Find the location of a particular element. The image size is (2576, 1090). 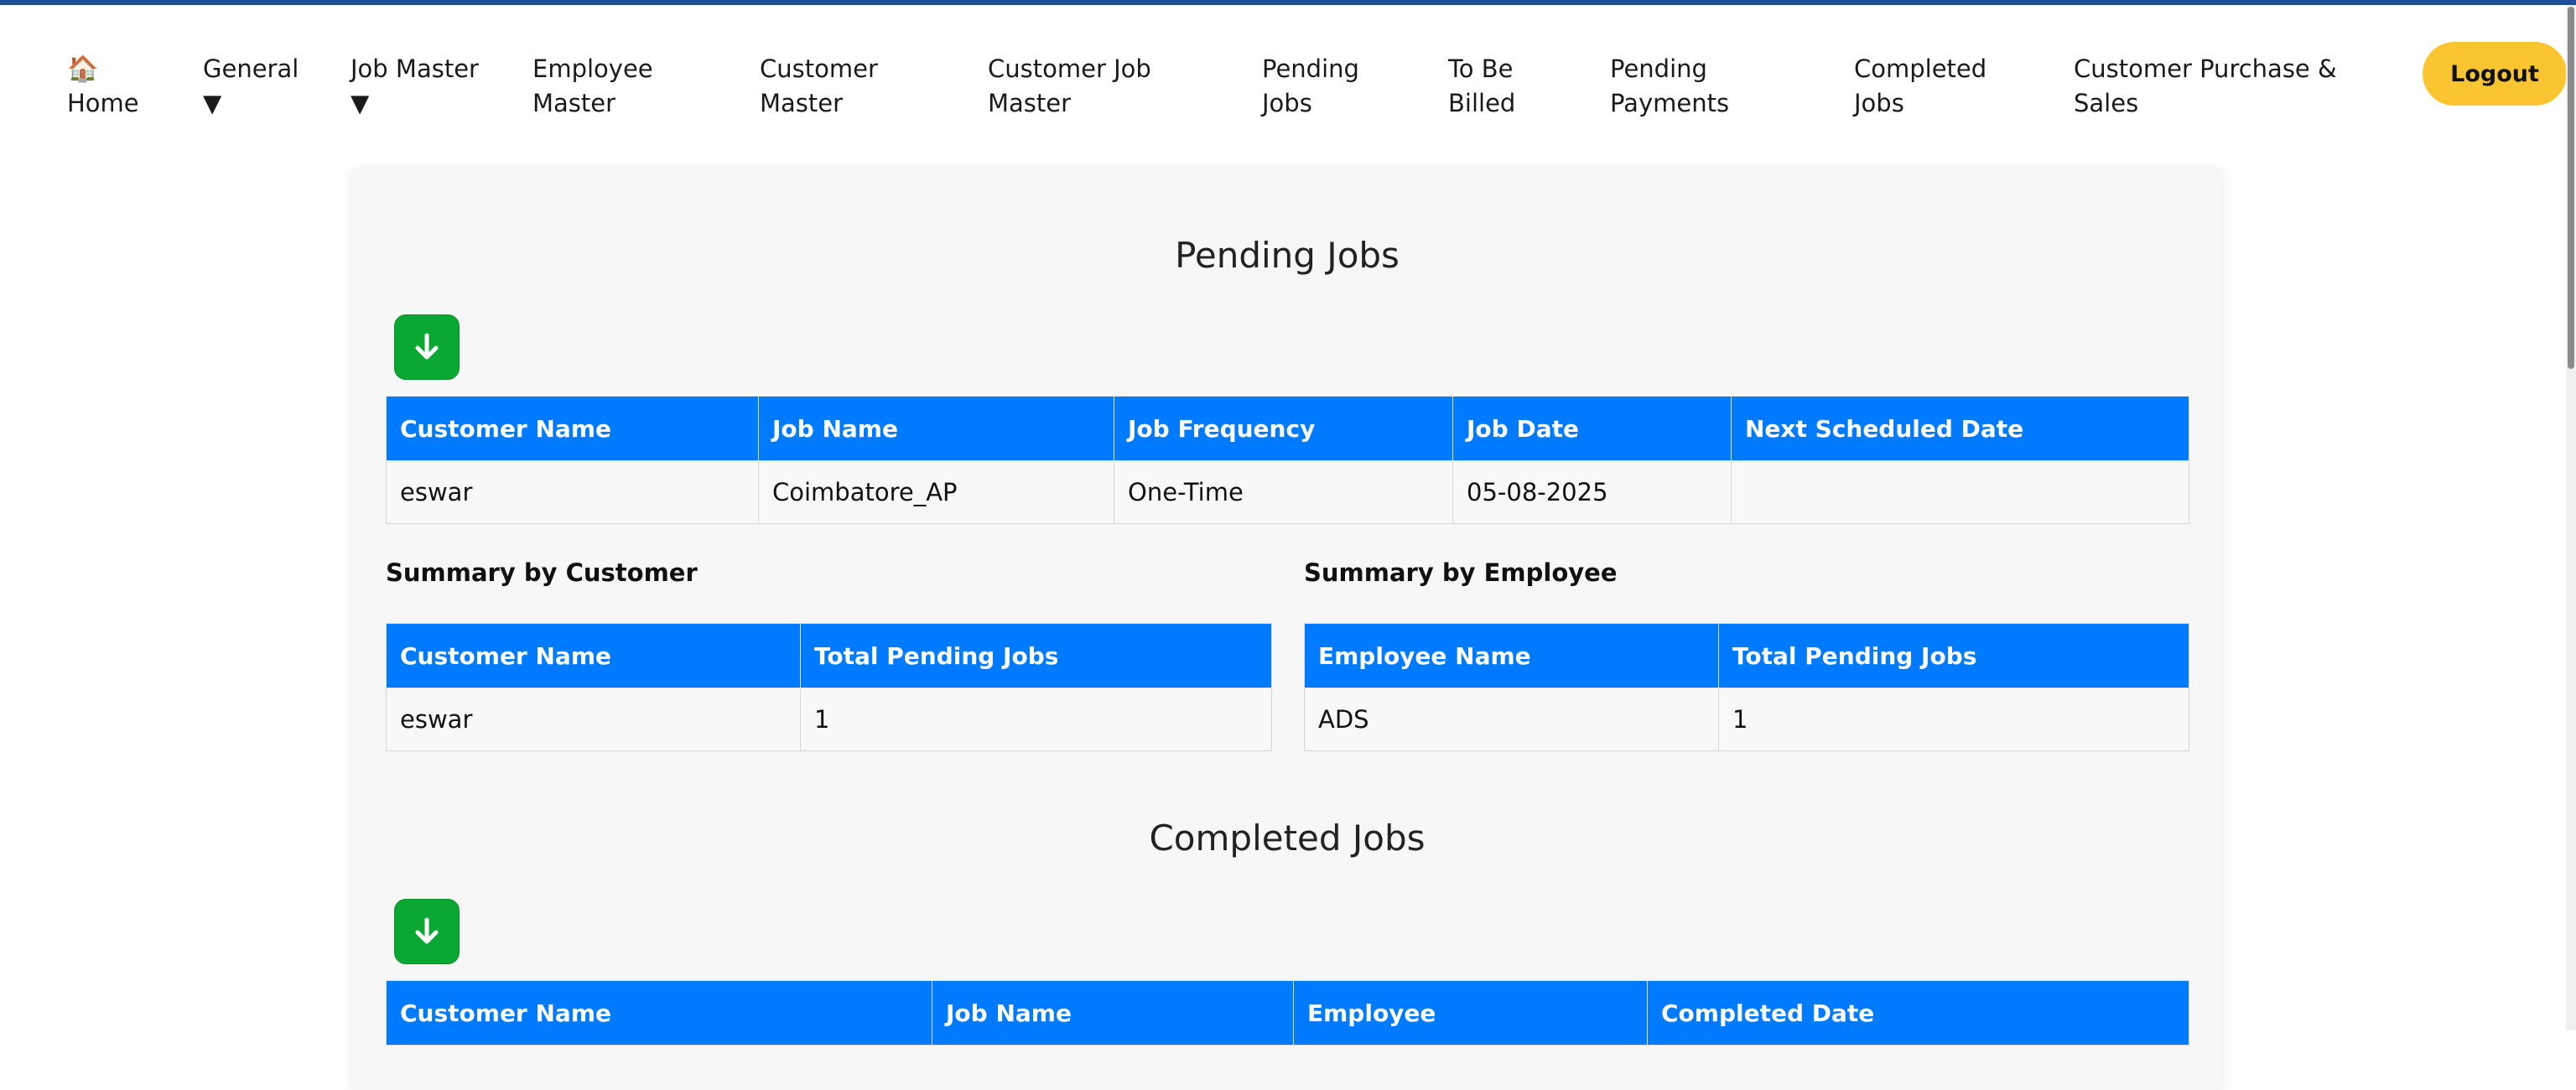

nav-pending-jobs: Pending Jobs is located at coordinates (1310, 86).